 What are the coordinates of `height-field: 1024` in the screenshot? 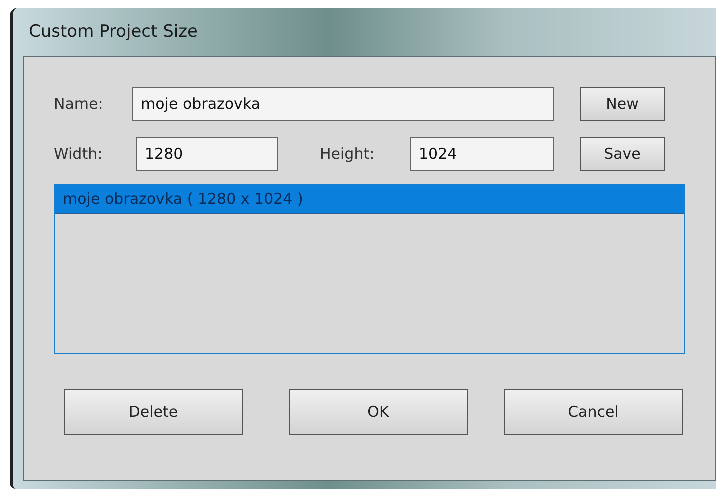 It's located at (482, 154).